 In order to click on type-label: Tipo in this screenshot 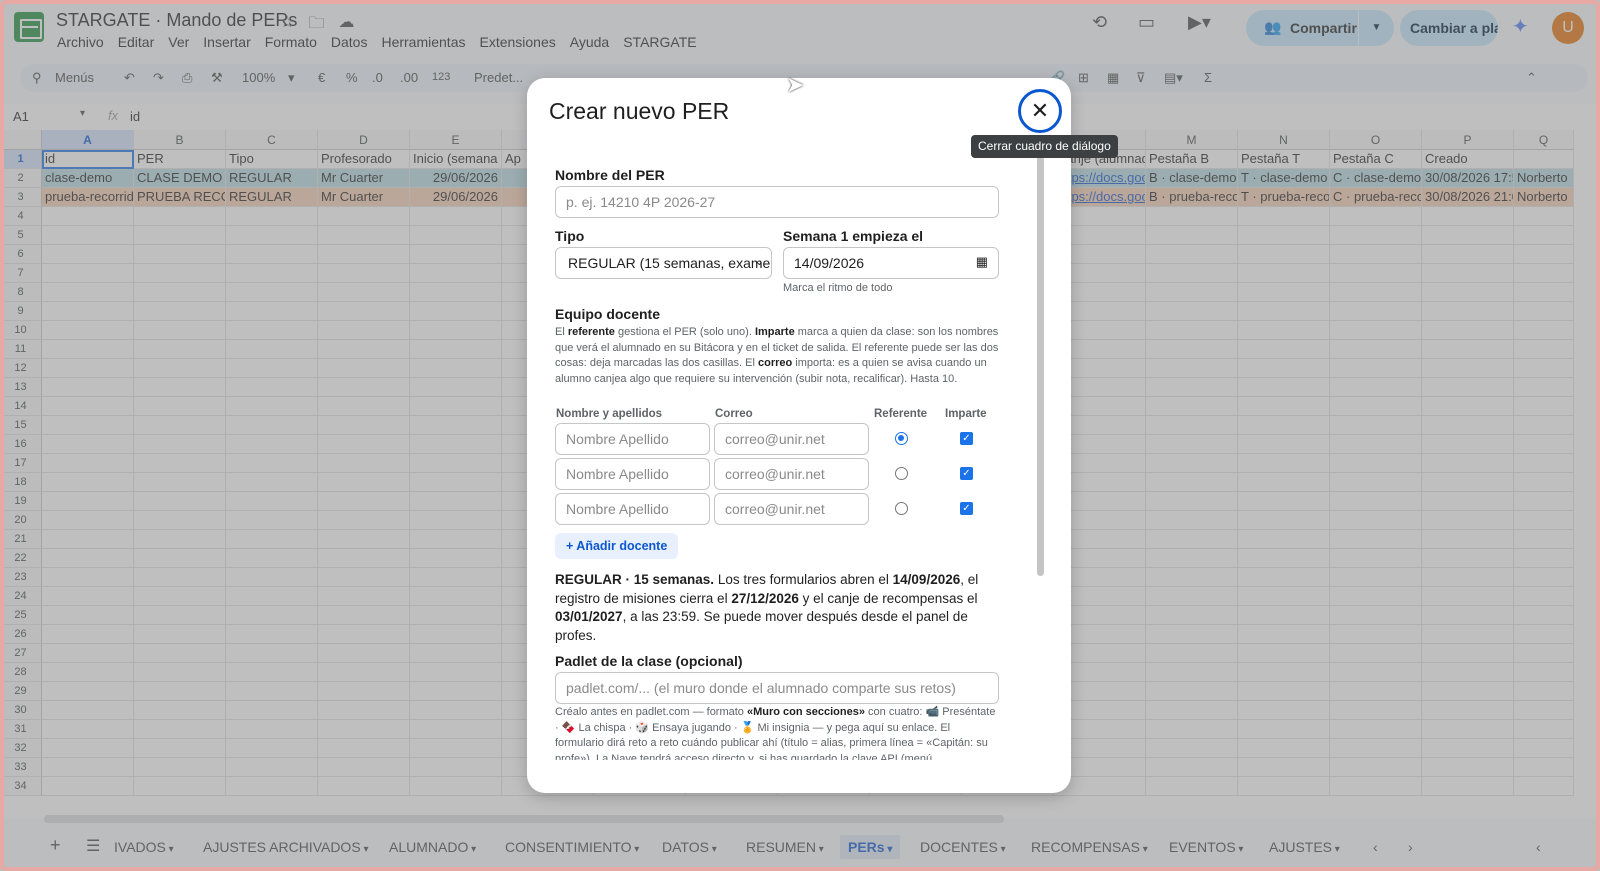, I will do `click(570, 236)`.